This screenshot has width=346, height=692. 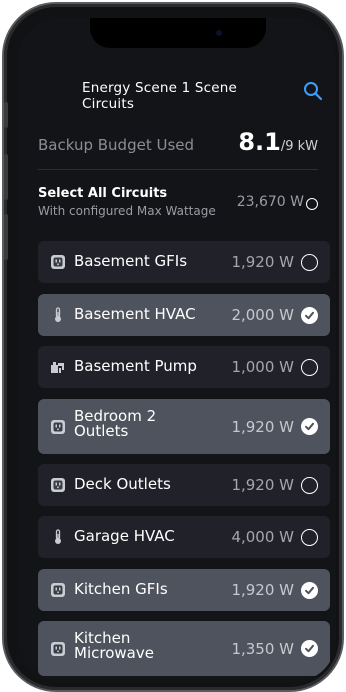 What do you see at coordinates (313, 91) in the screenshot?
I see `search-icon` at bounding box center [313, 91].